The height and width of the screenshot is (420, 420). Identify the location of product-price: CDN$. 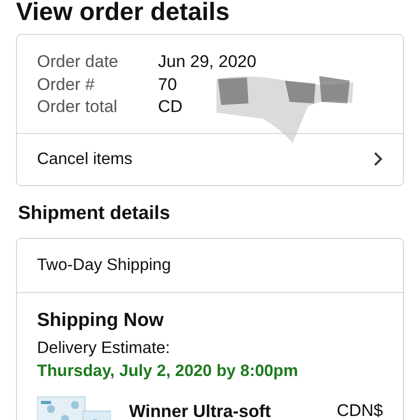
(359, 410).